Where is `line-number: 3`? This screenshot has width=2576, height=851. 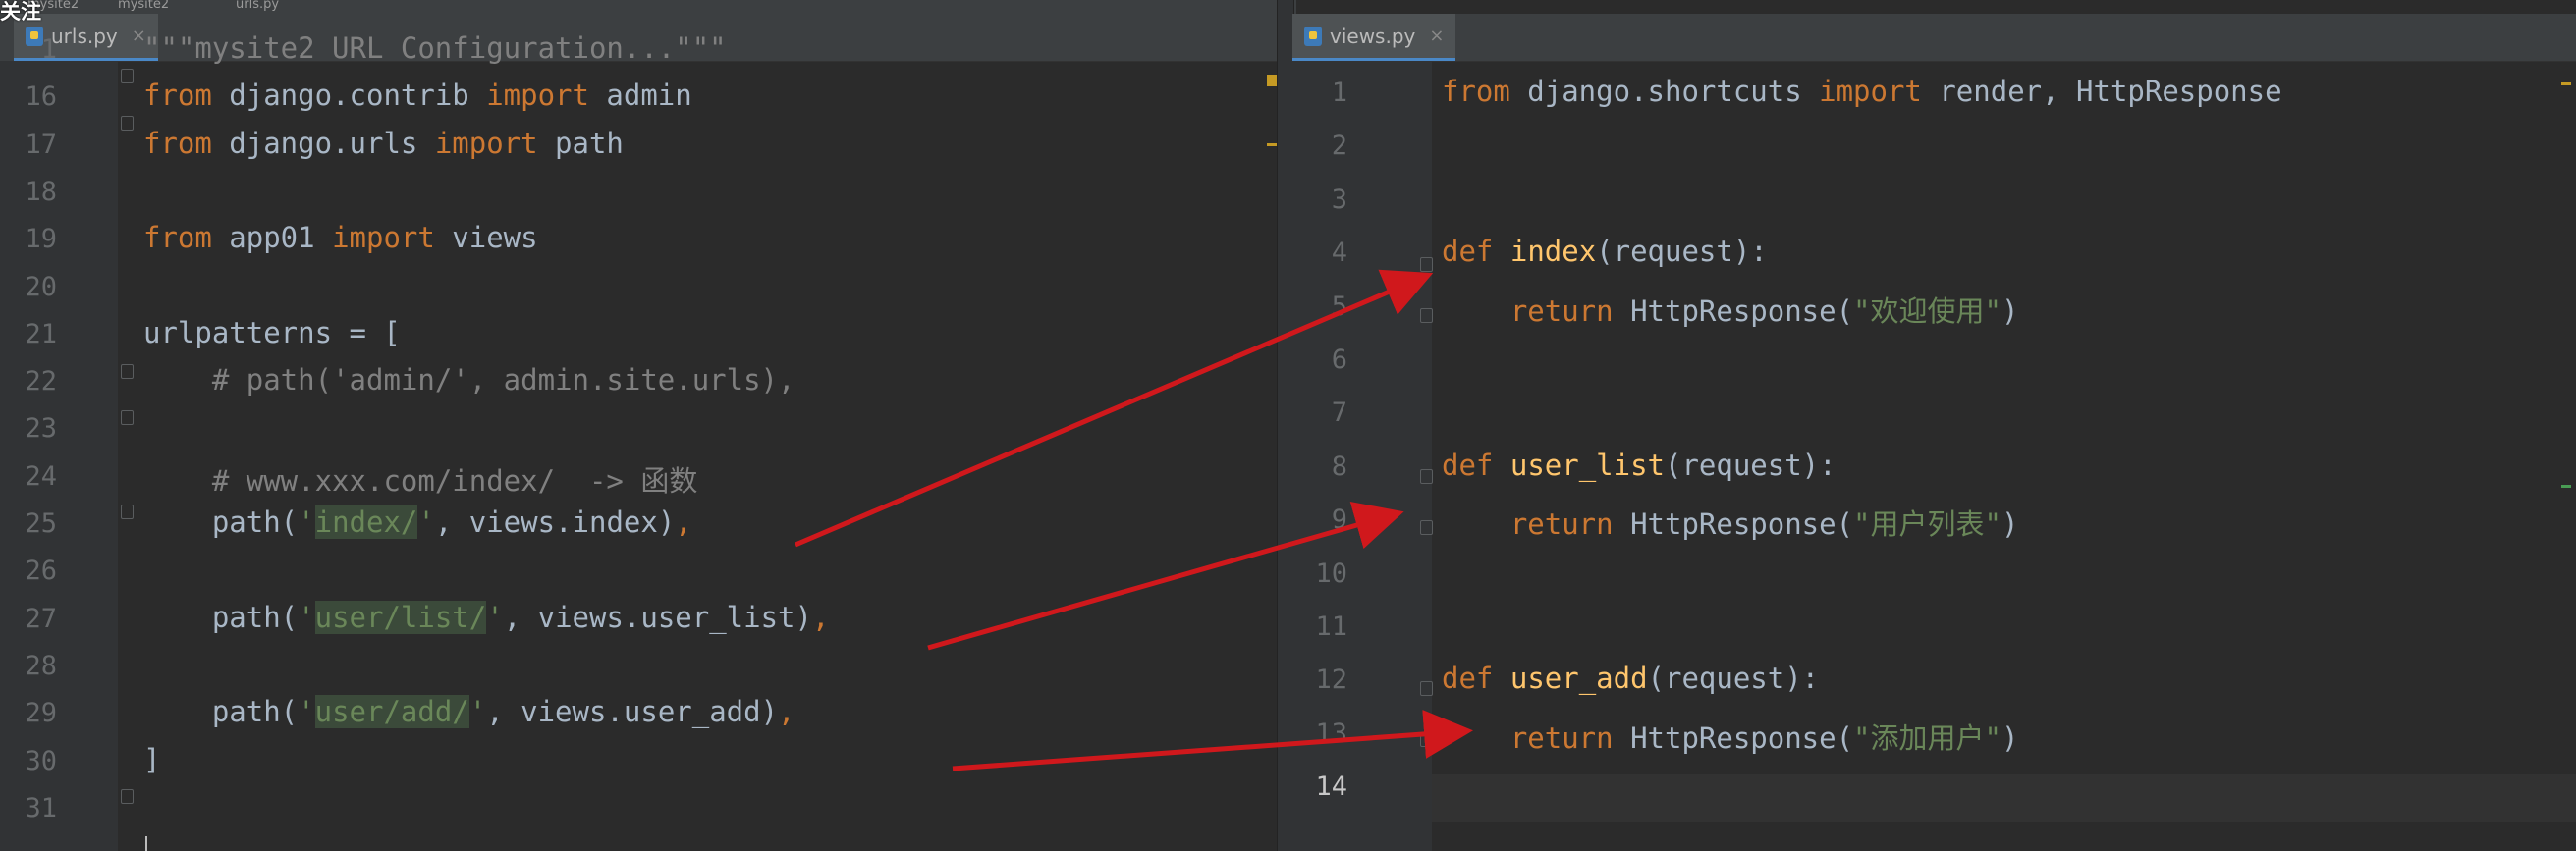
line-number: 3 is located at coordinates (1320, 200).